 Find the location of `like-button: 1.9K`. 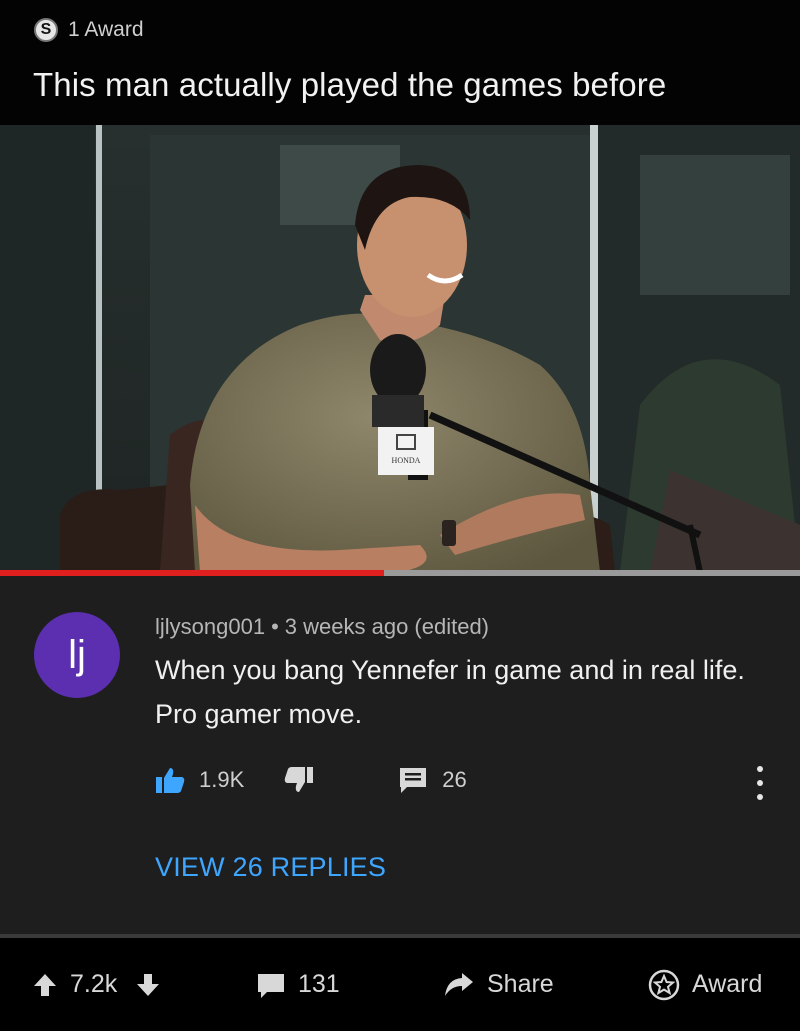

like-button: 1.9K is located at coordinates (199, 780).